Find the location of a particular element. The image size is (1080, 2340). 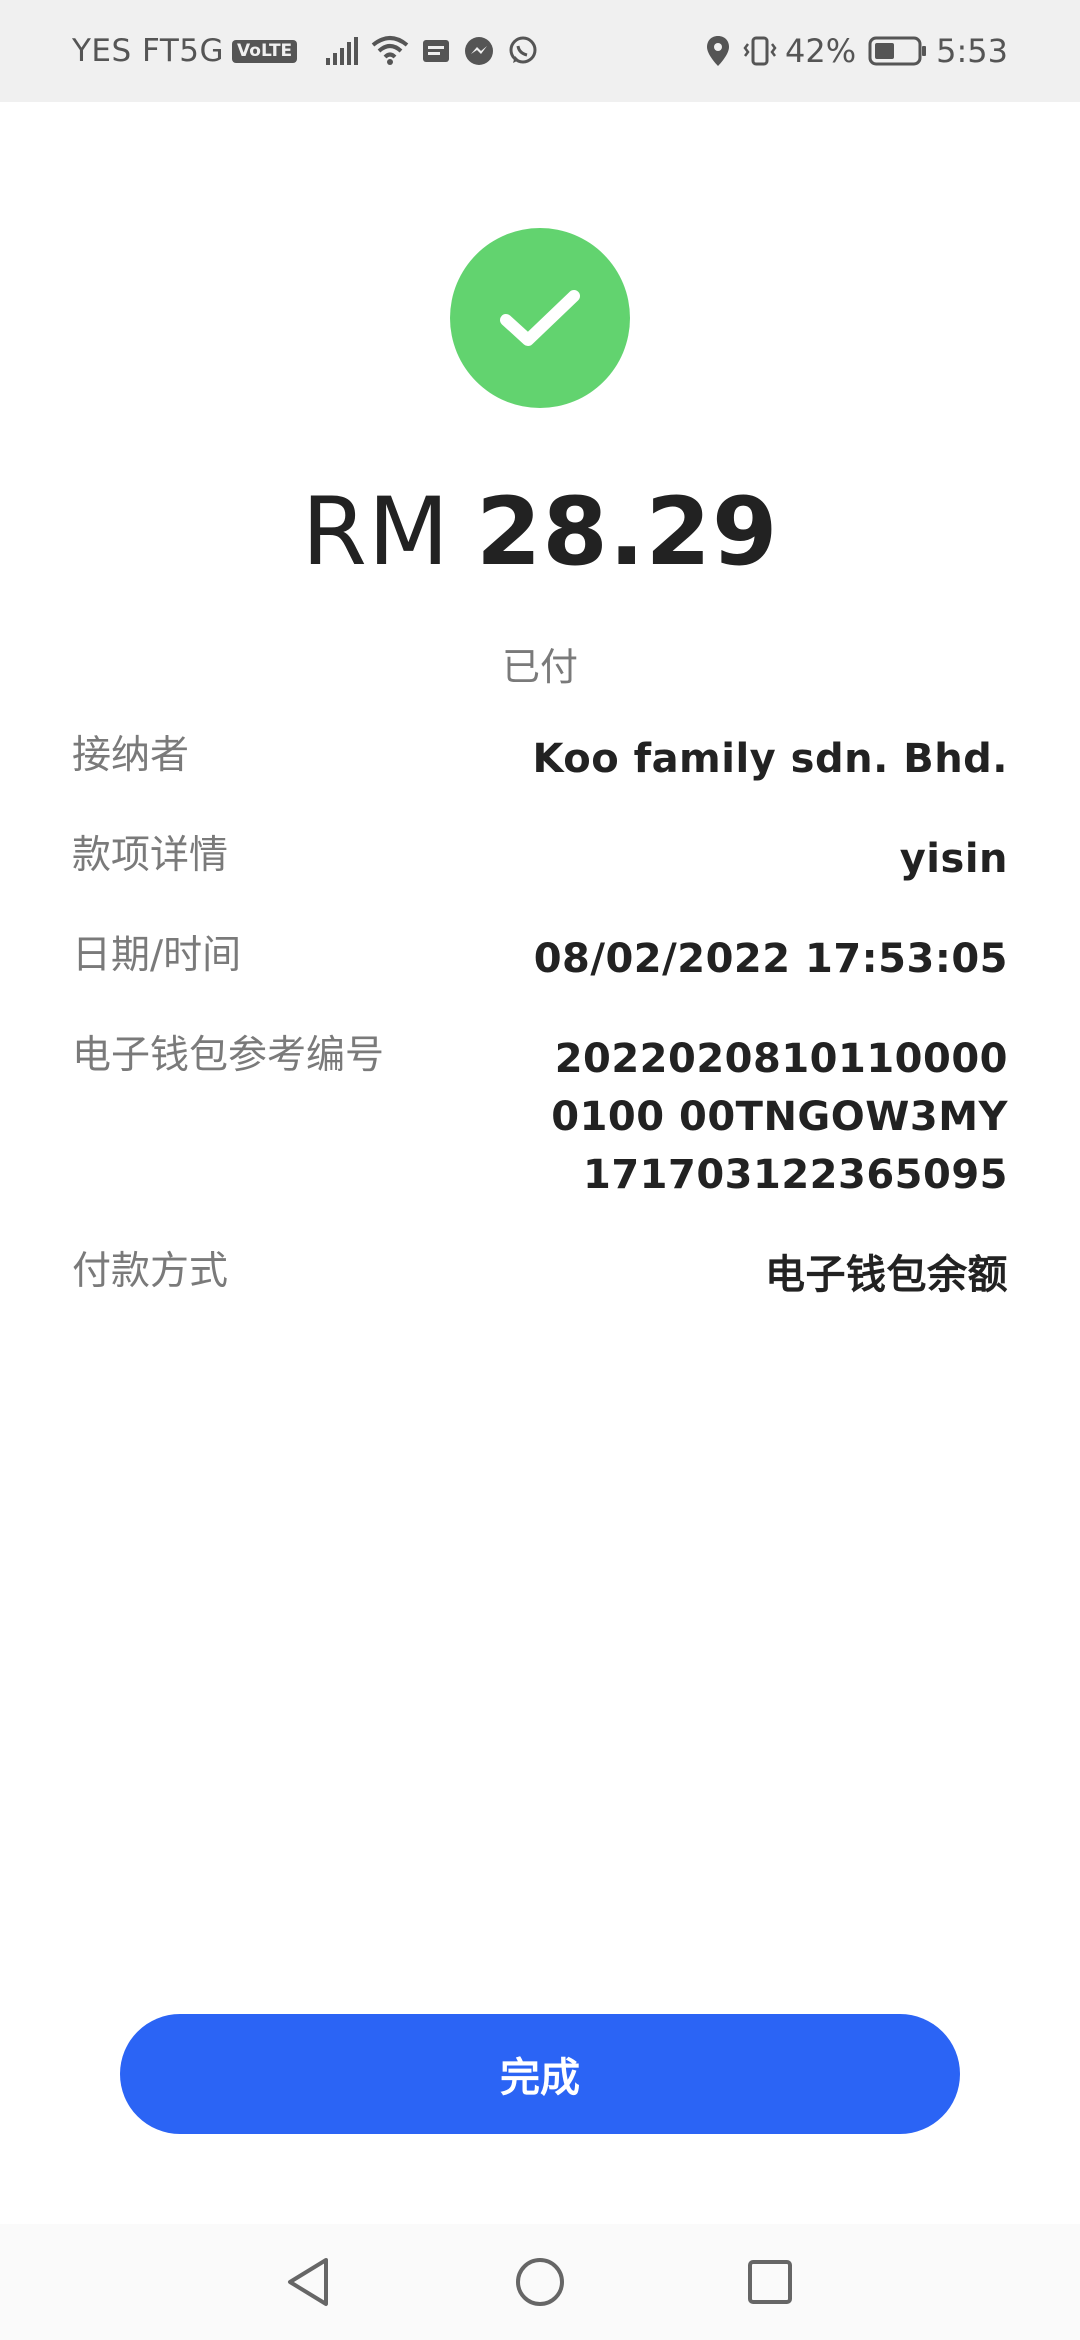

payment-status: 已付 is located at coordinates (539, 667).